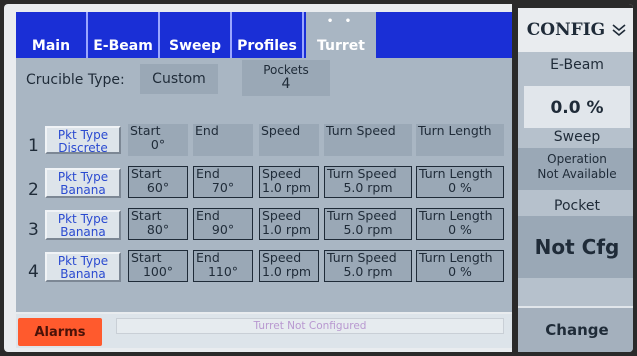 The height and width of the screenshot is (356, 637). Describe the element at coordinates (368, 140) in the screenshot. I see `turn-speed-field: Turn Speed` at that location.